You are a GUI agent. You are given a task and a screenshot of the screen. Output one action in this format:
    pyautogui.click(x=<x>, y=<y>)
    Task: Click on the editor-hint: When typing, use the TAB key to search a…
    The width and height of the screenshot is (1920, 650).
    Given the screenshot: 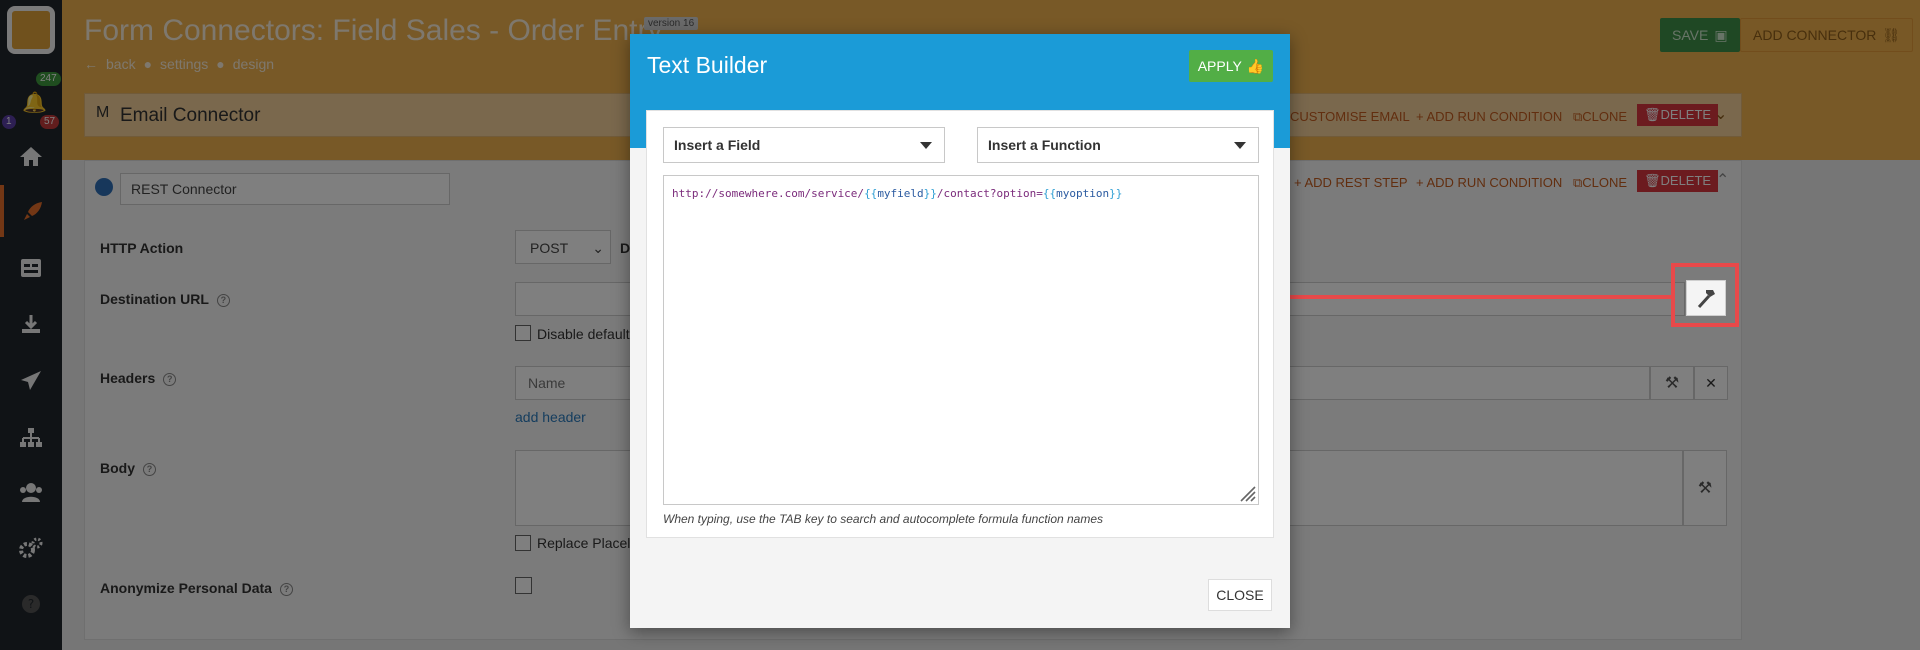 What is the action you would take?
    pyautogui.click(x=883, y=519)
    